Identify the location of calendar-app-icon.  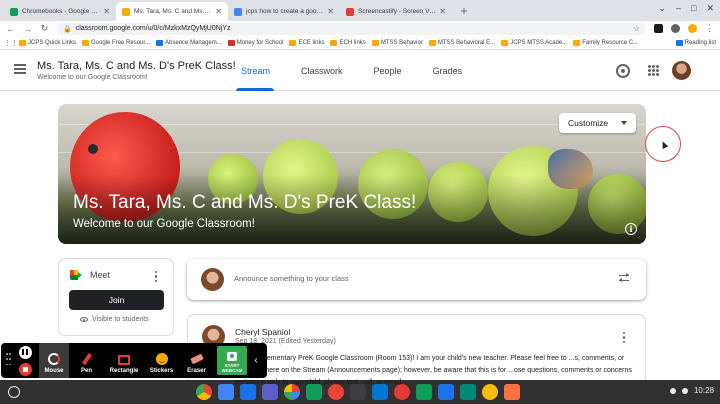
(446, 392).